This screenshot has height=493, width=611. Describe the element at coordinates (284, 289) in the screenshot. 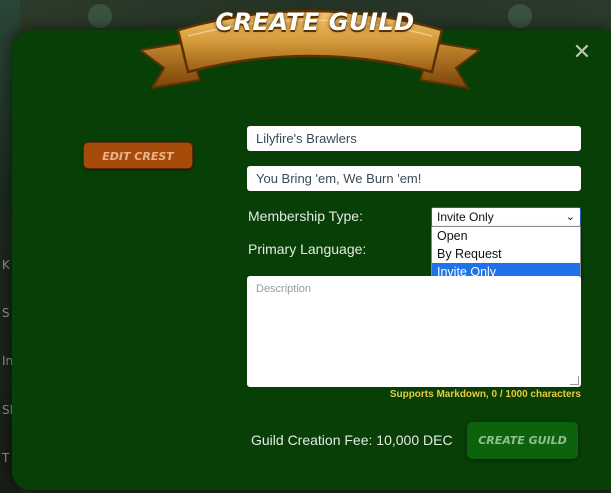

I see `description-placeholder: Description` at that location.